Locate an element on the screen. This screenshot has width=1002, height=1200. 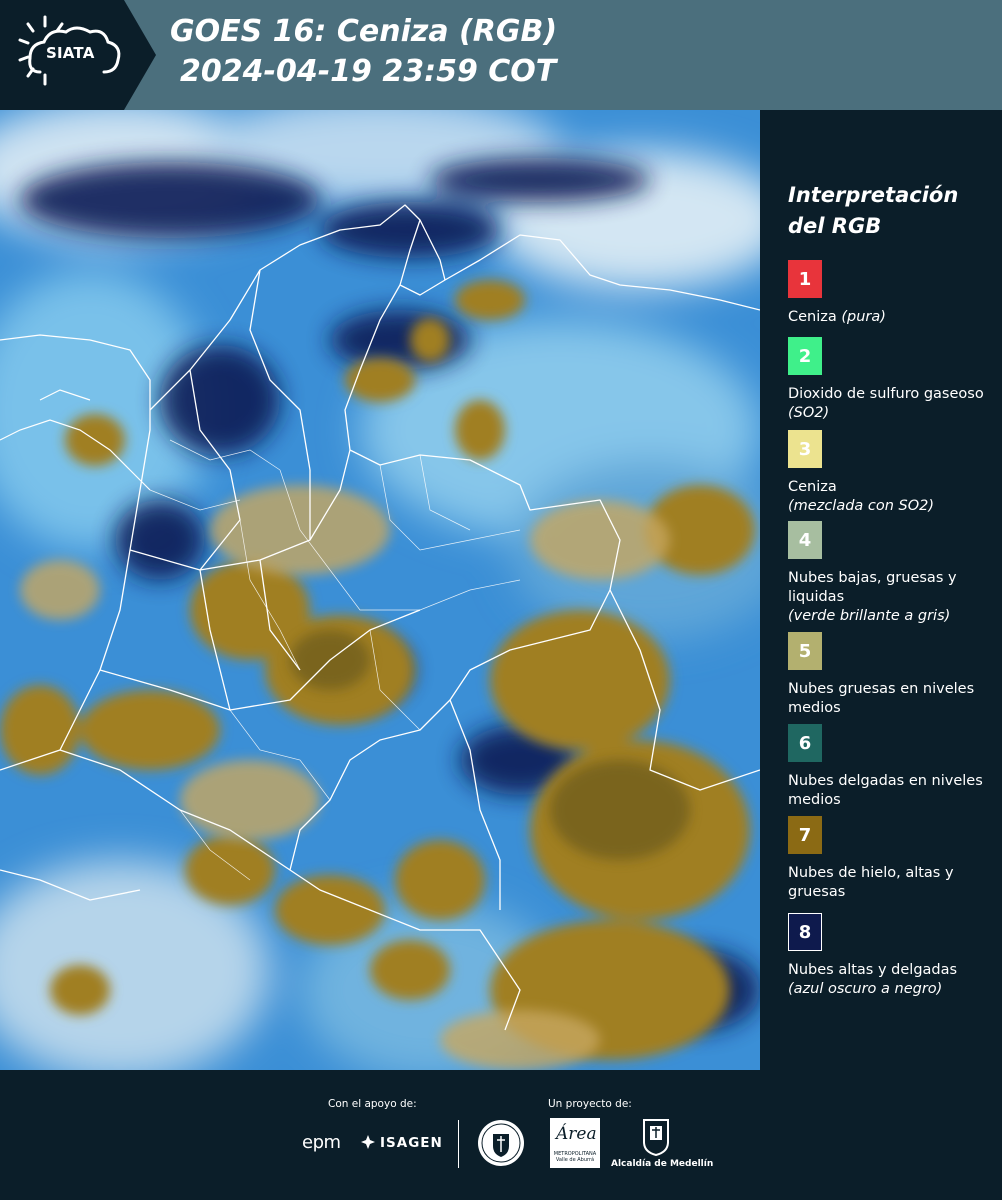
legend-swatch: 2 is located at coordinates (805, 356).